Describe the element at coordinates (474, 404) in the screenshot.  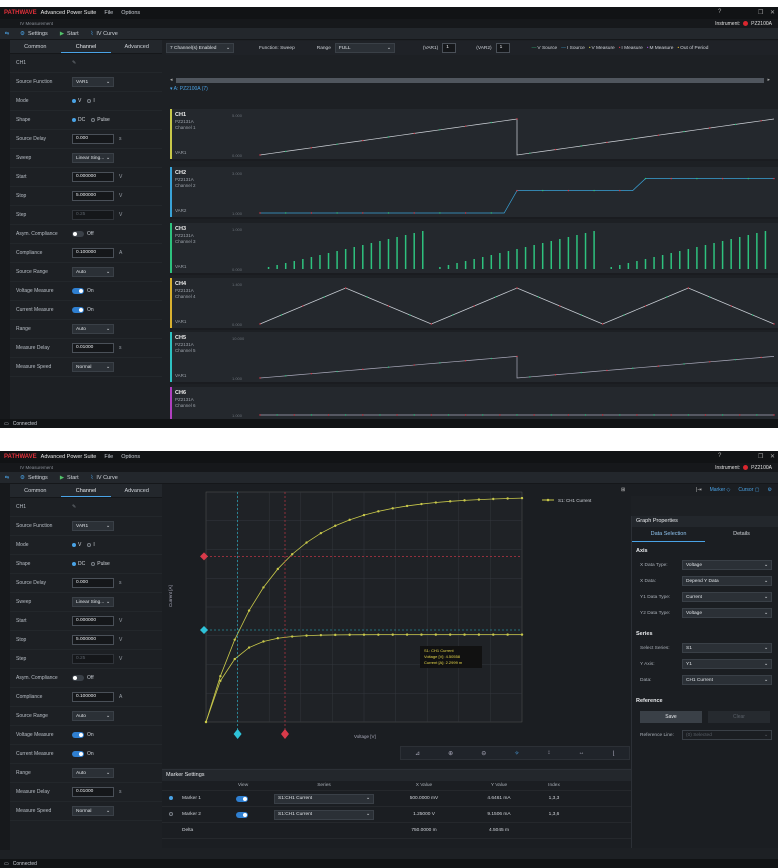
I see `channel-row-ch6: CH6 PZ2131A Channel 6 1.000` at that location.